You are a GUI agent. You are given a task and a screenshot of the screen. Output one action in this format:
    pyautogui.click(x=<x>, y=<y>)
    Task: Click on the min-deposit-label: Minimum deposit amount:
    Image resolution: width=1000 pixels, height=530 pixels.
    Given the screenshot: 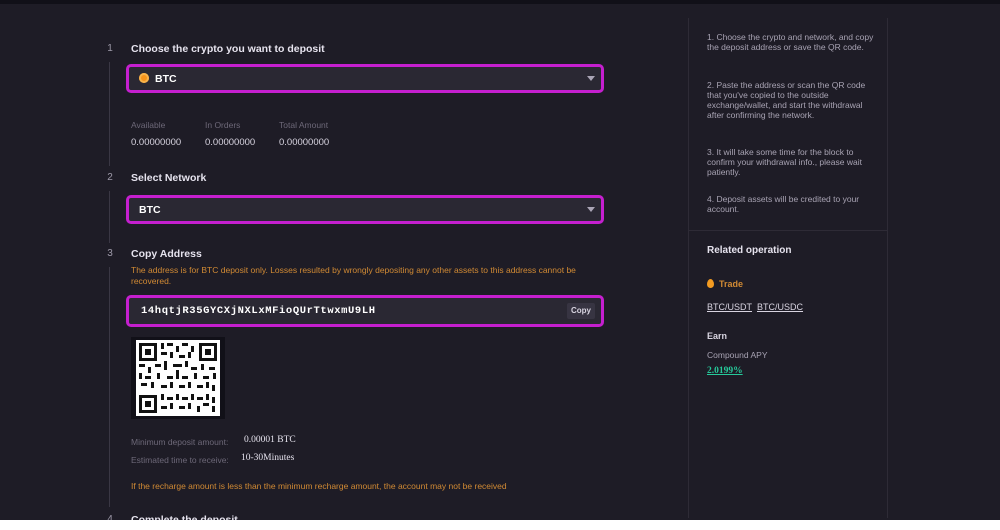 What is the action you would take?
    pyautogui.click(x=180, y=442)
    